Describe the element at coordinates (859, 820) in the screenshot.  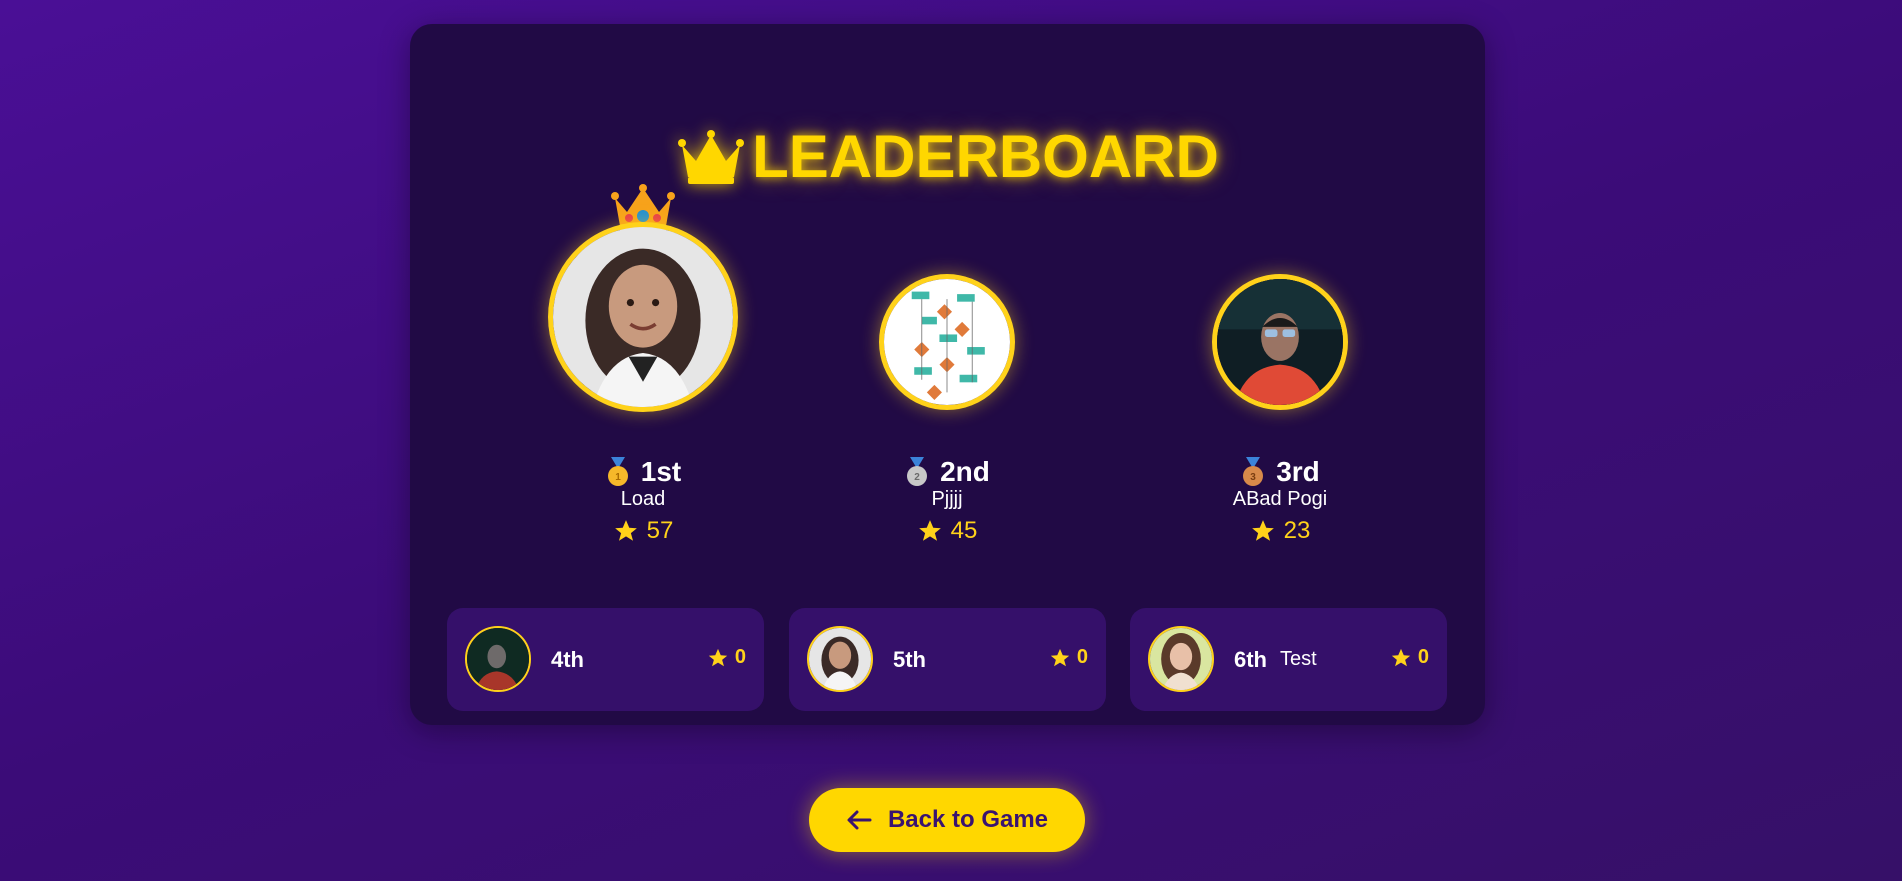
I see `arrow-left-icon` at that location.